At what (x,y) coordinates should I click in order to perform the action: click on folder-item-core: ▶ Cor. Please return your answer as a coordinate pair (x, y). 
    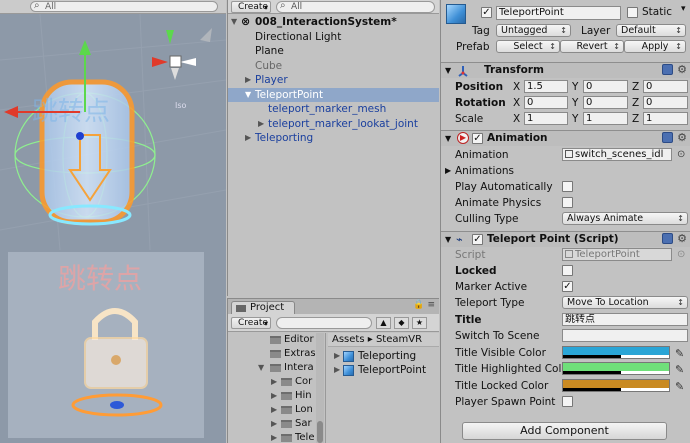
    Looking at the image, I should click on (275, 382).